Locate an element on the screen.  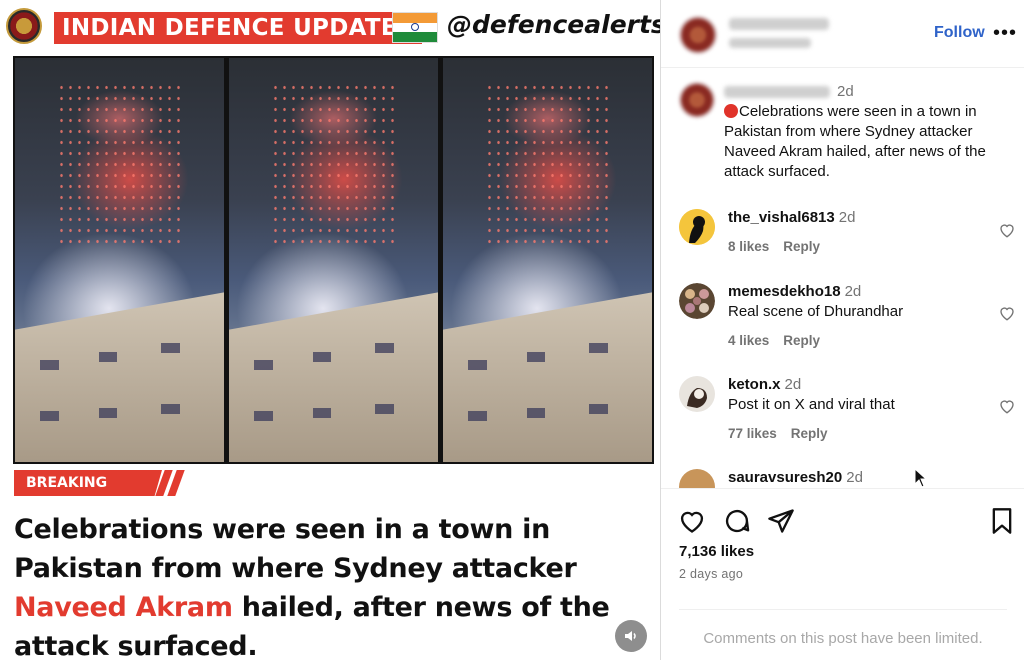
mouse-cursor-icon is located at coordinates (921, 478).